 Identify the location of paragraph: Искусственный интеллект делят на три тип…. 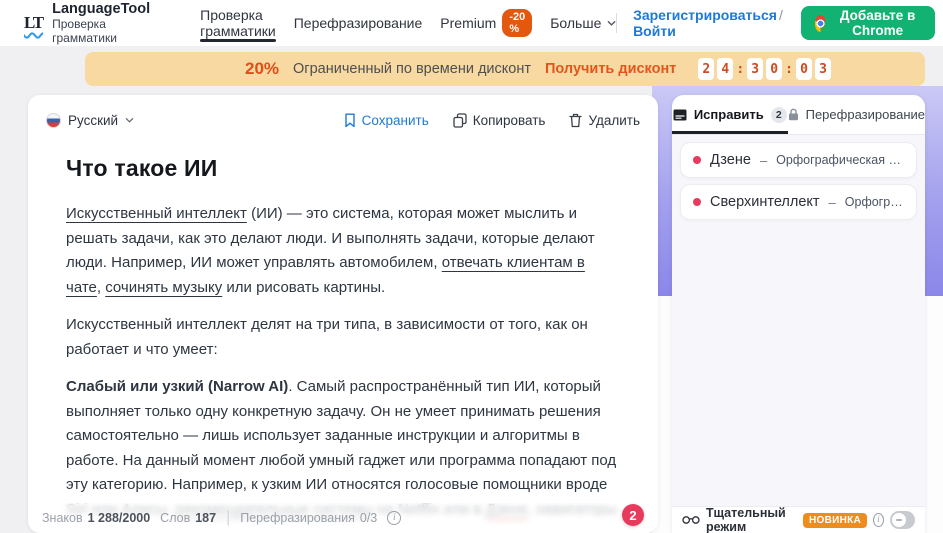
(344, 337).